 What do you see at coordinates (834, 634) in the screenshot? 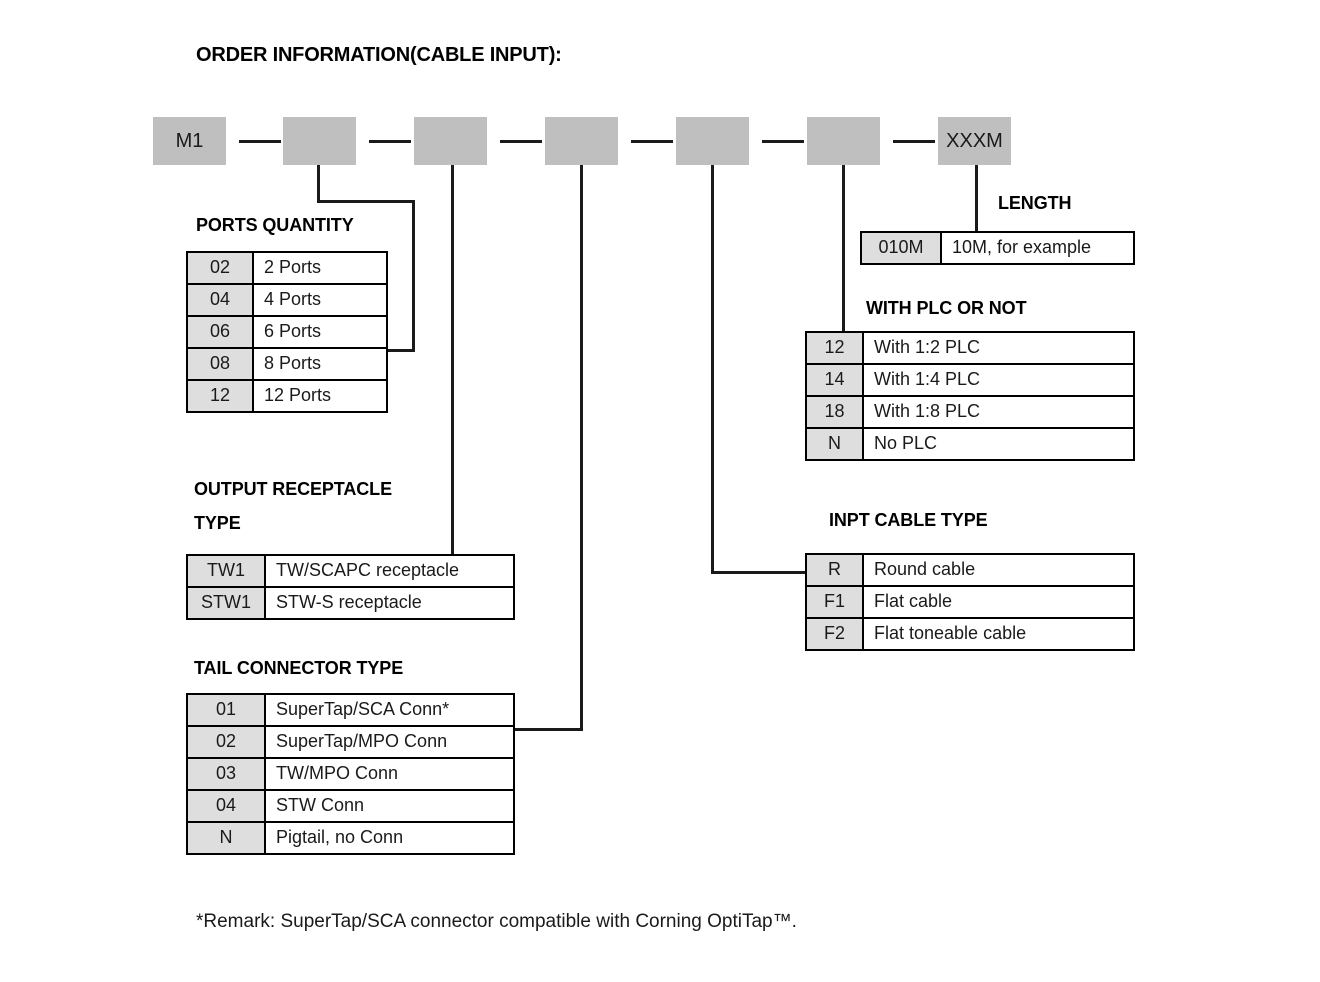
I see `cell-code: F2` at bounding box center [834, 634].